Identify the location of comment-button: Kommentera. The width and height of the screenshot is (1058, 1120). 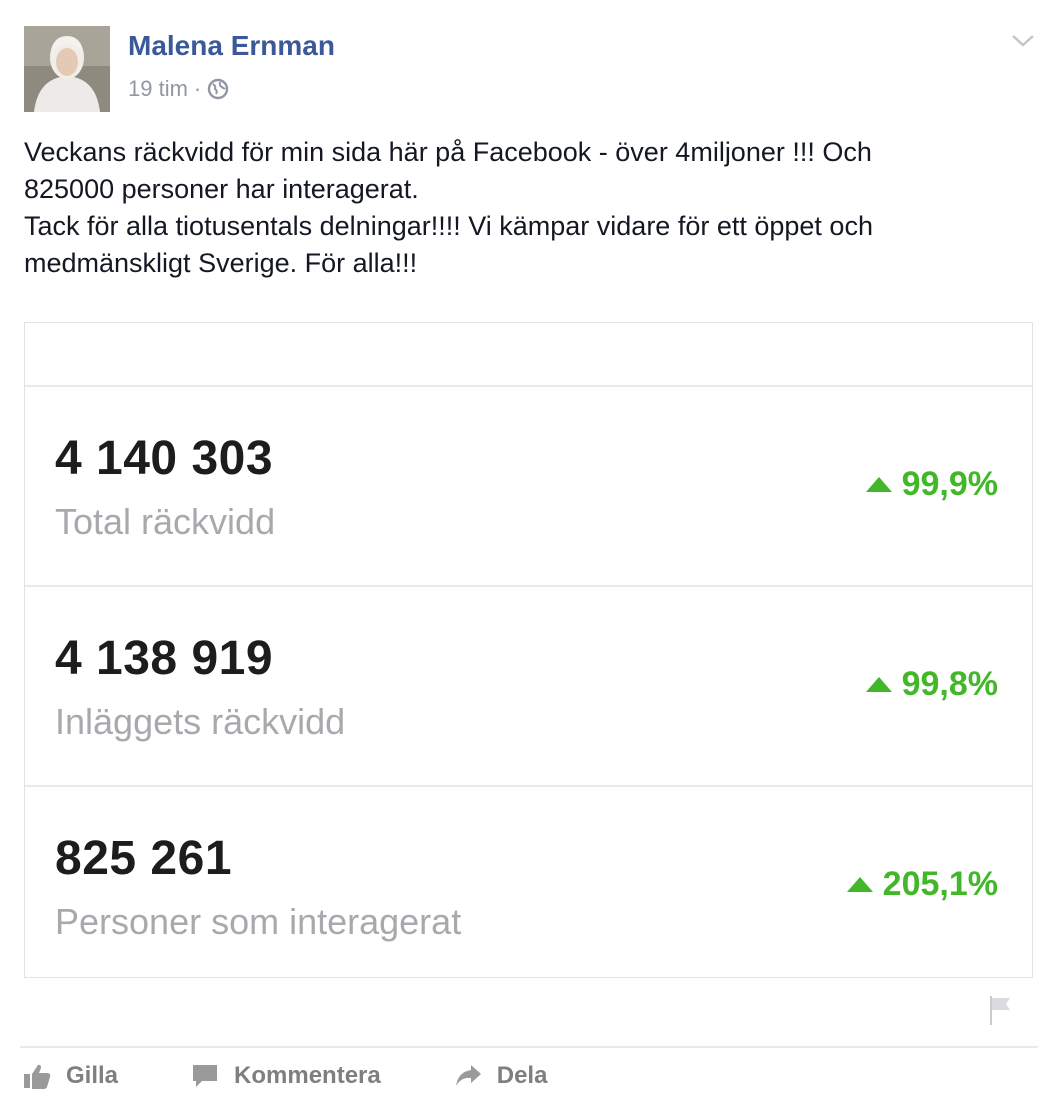
(285, 1076).